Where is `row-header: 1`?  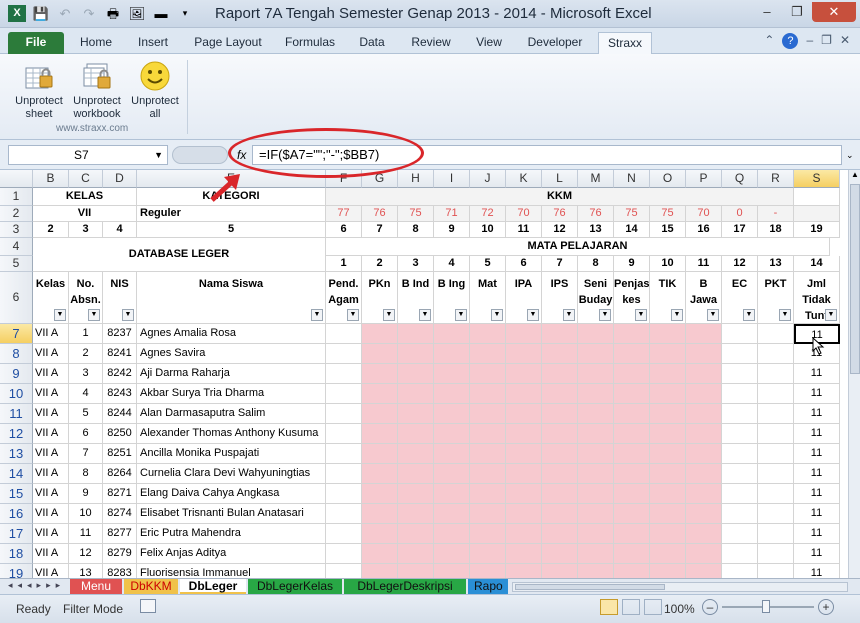 row-header: 1 is located at coordinates (16, 197).